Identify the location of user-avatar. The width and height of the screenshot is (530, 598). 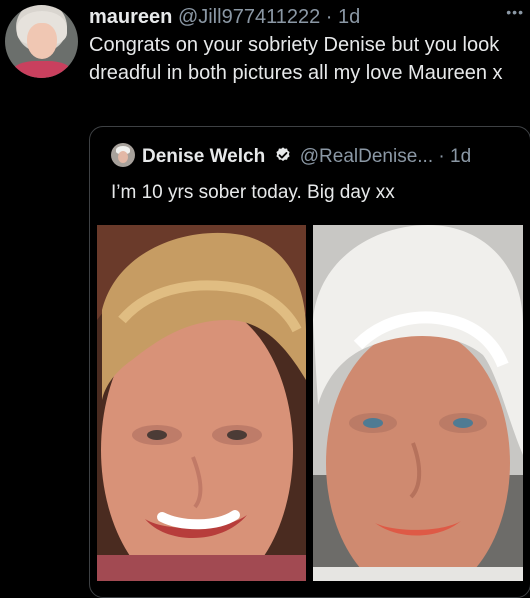
(41, 41).